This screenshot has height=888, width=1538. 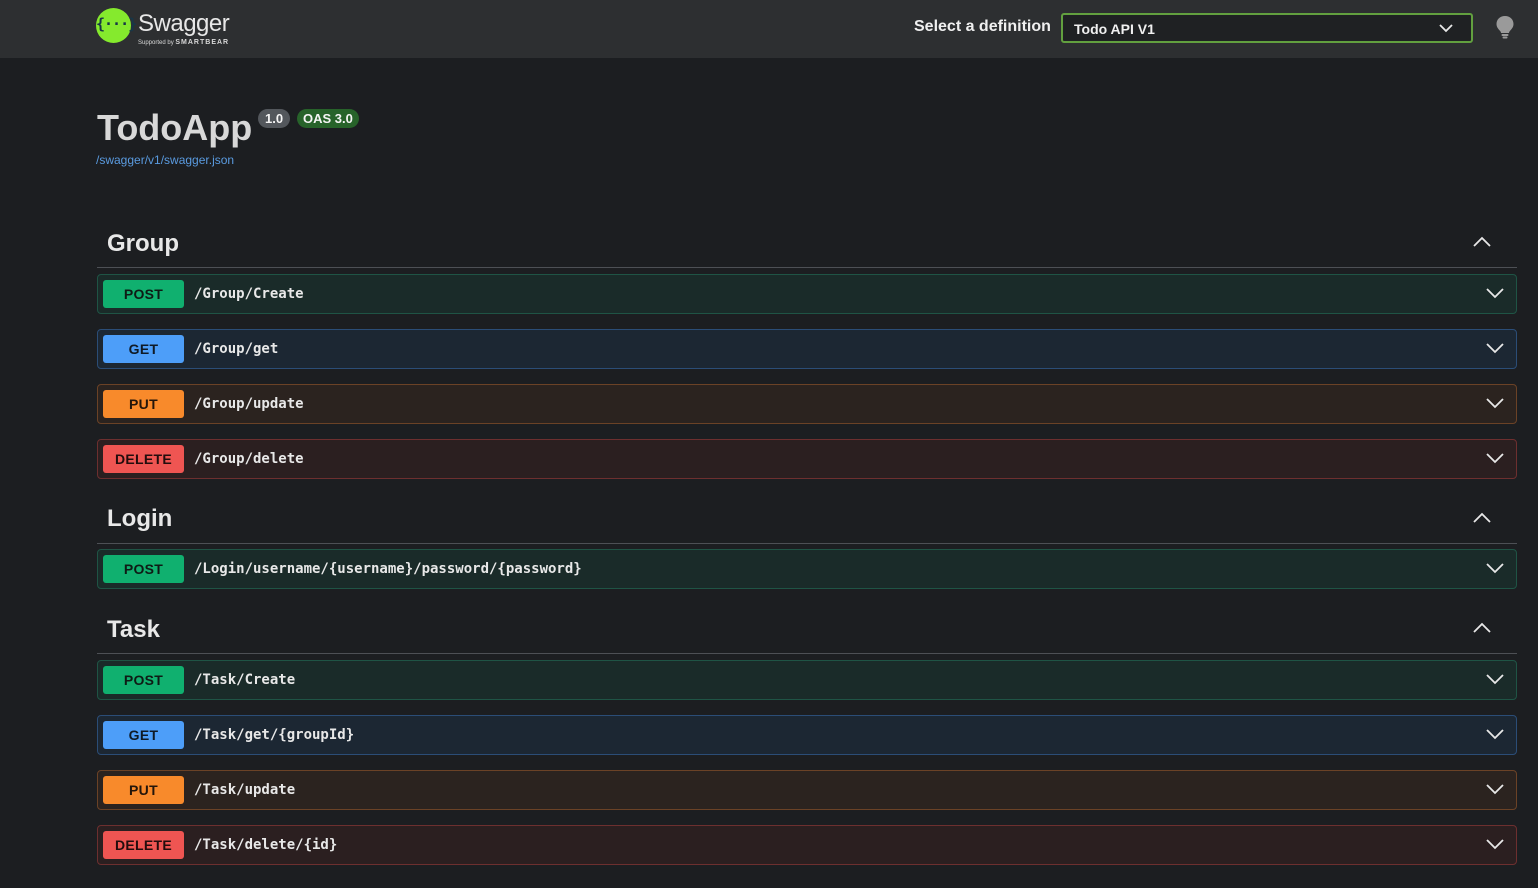 I want to click on operation-get-task-get: GET /Task/get/{groupId}, so click(x=807, y=735).